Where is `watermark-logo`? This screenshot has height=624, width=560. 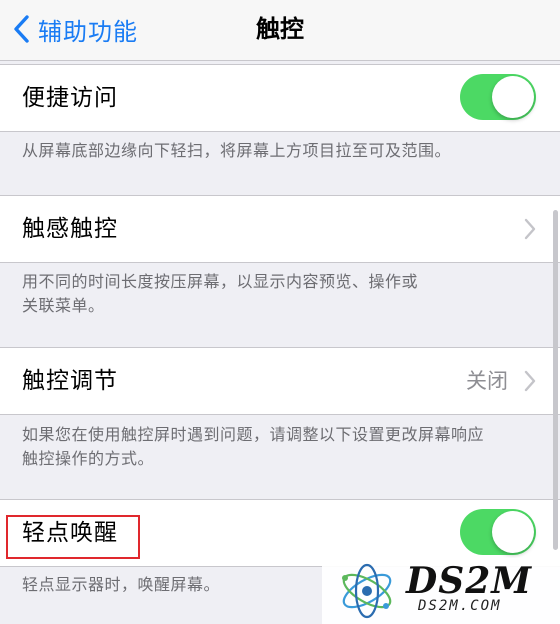
watermark-logo is located at coordinates (367, 591).